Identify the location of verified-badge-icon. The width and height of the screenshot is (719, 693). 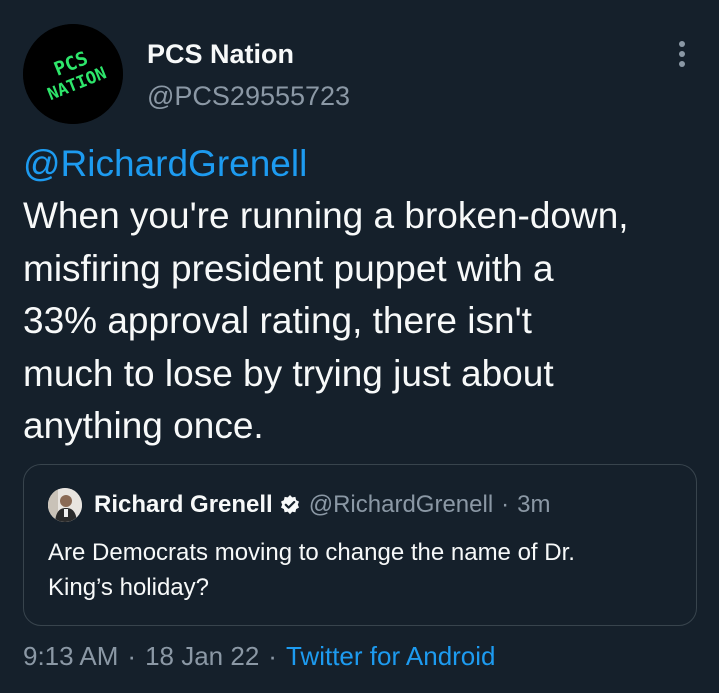
(290, 505).